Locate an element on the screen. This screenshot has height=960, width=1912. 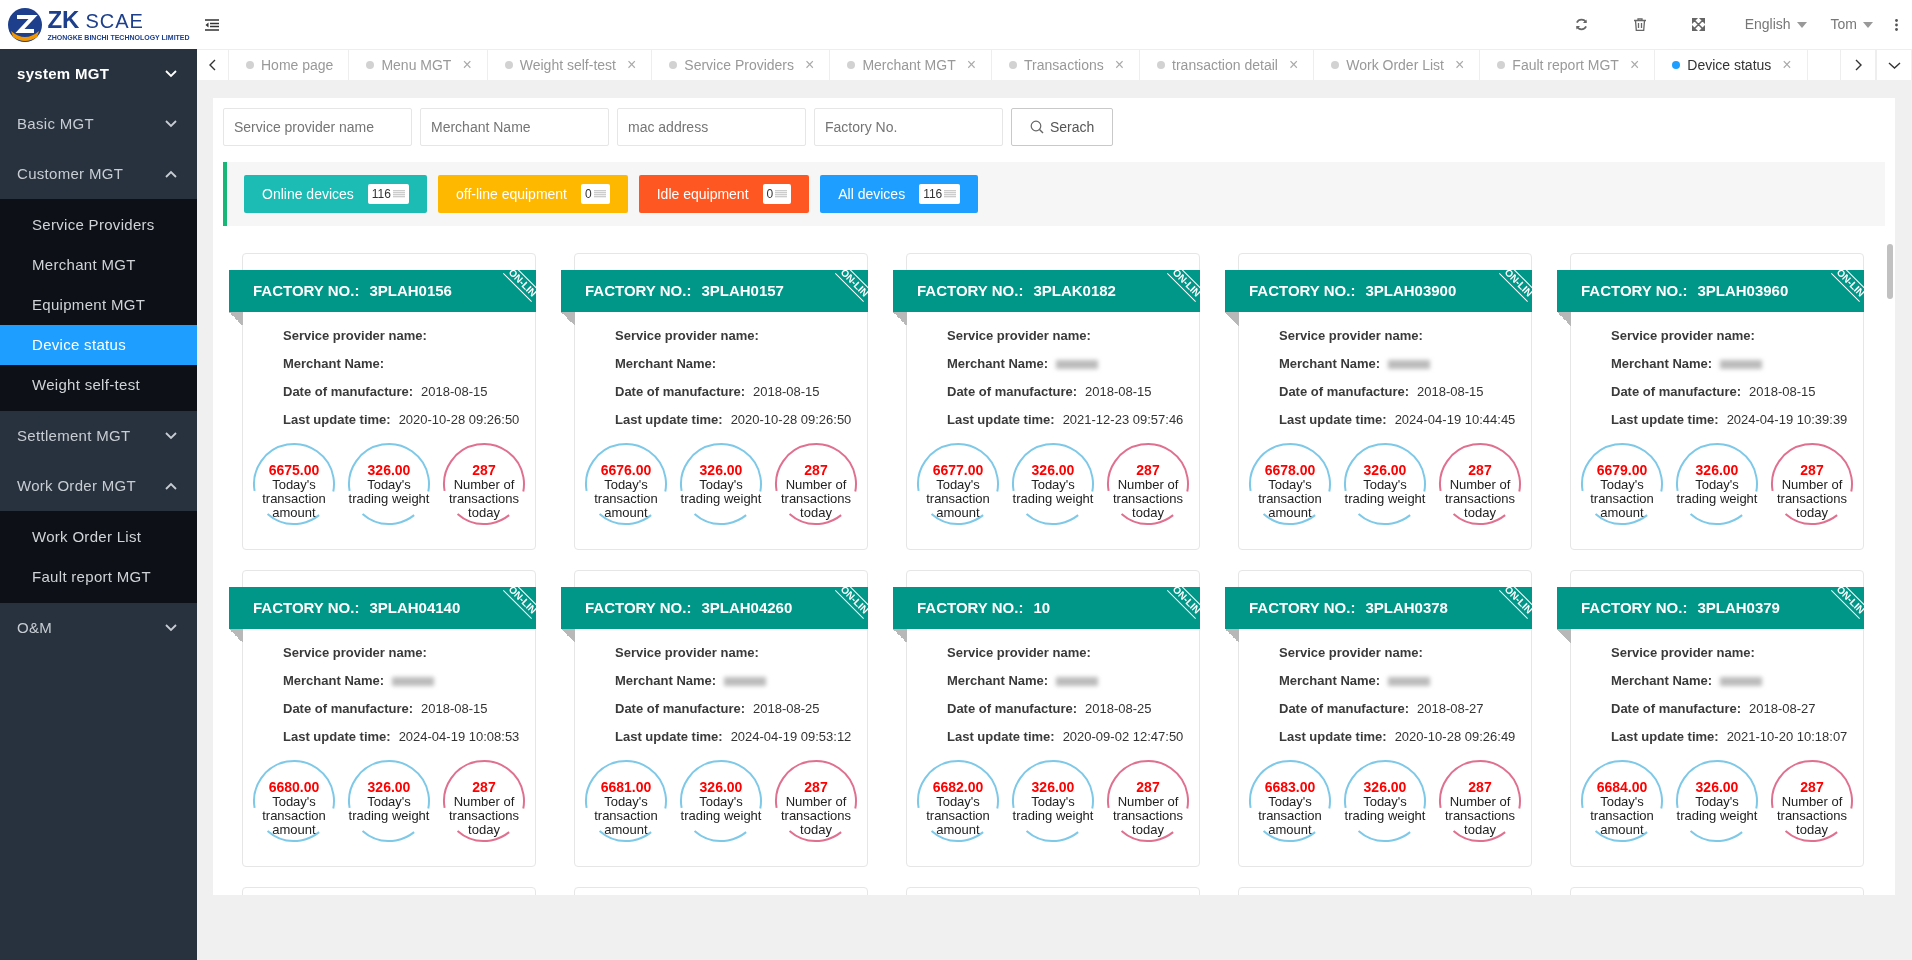
status-filter-button: All devices 116 is located at coordinates (899, 194).